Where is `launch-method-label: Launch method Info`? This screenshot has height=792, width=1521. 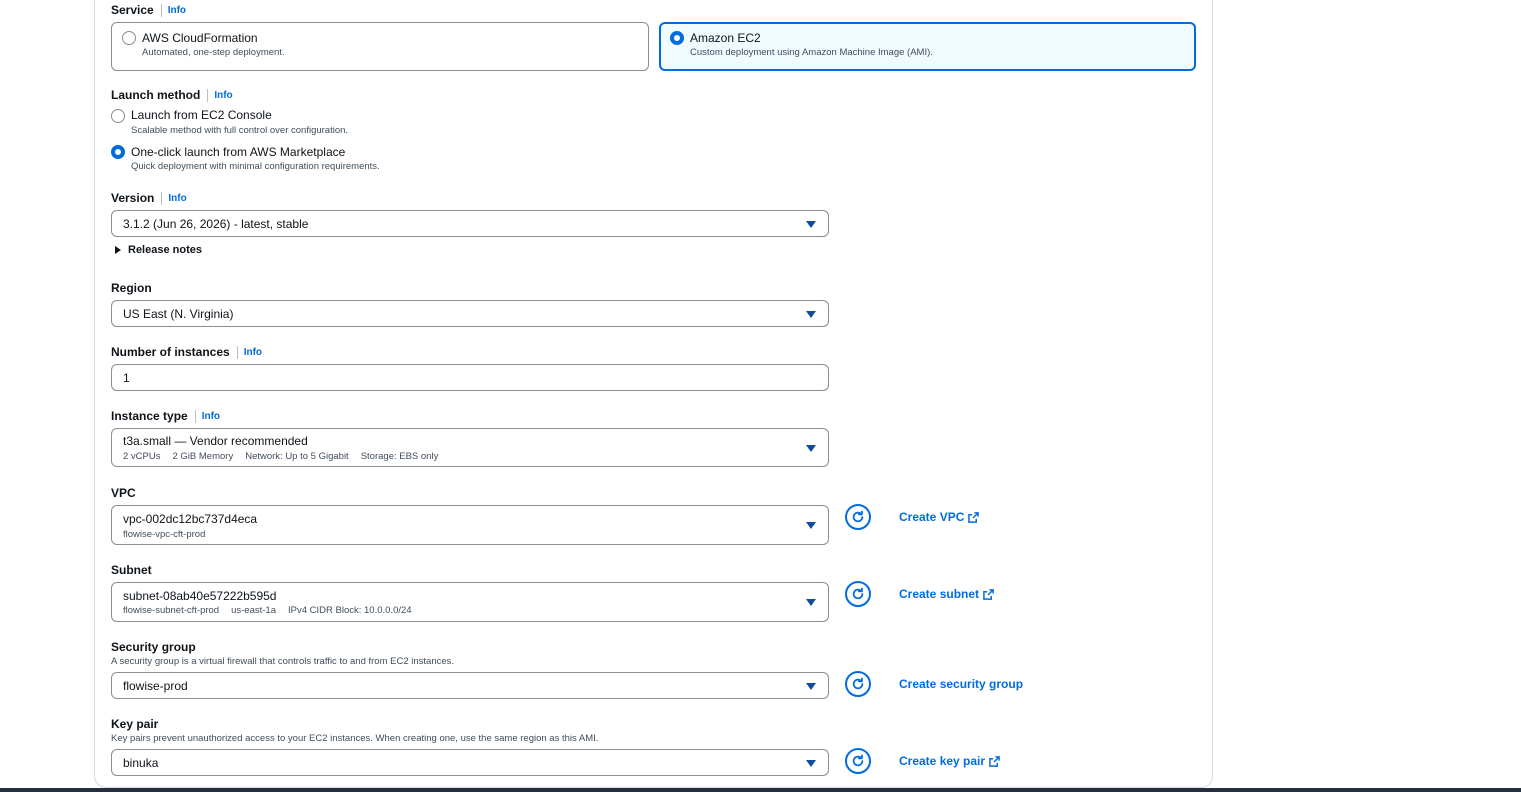
launch-method-label: Launch method Info is located at coordinates (172, 95).